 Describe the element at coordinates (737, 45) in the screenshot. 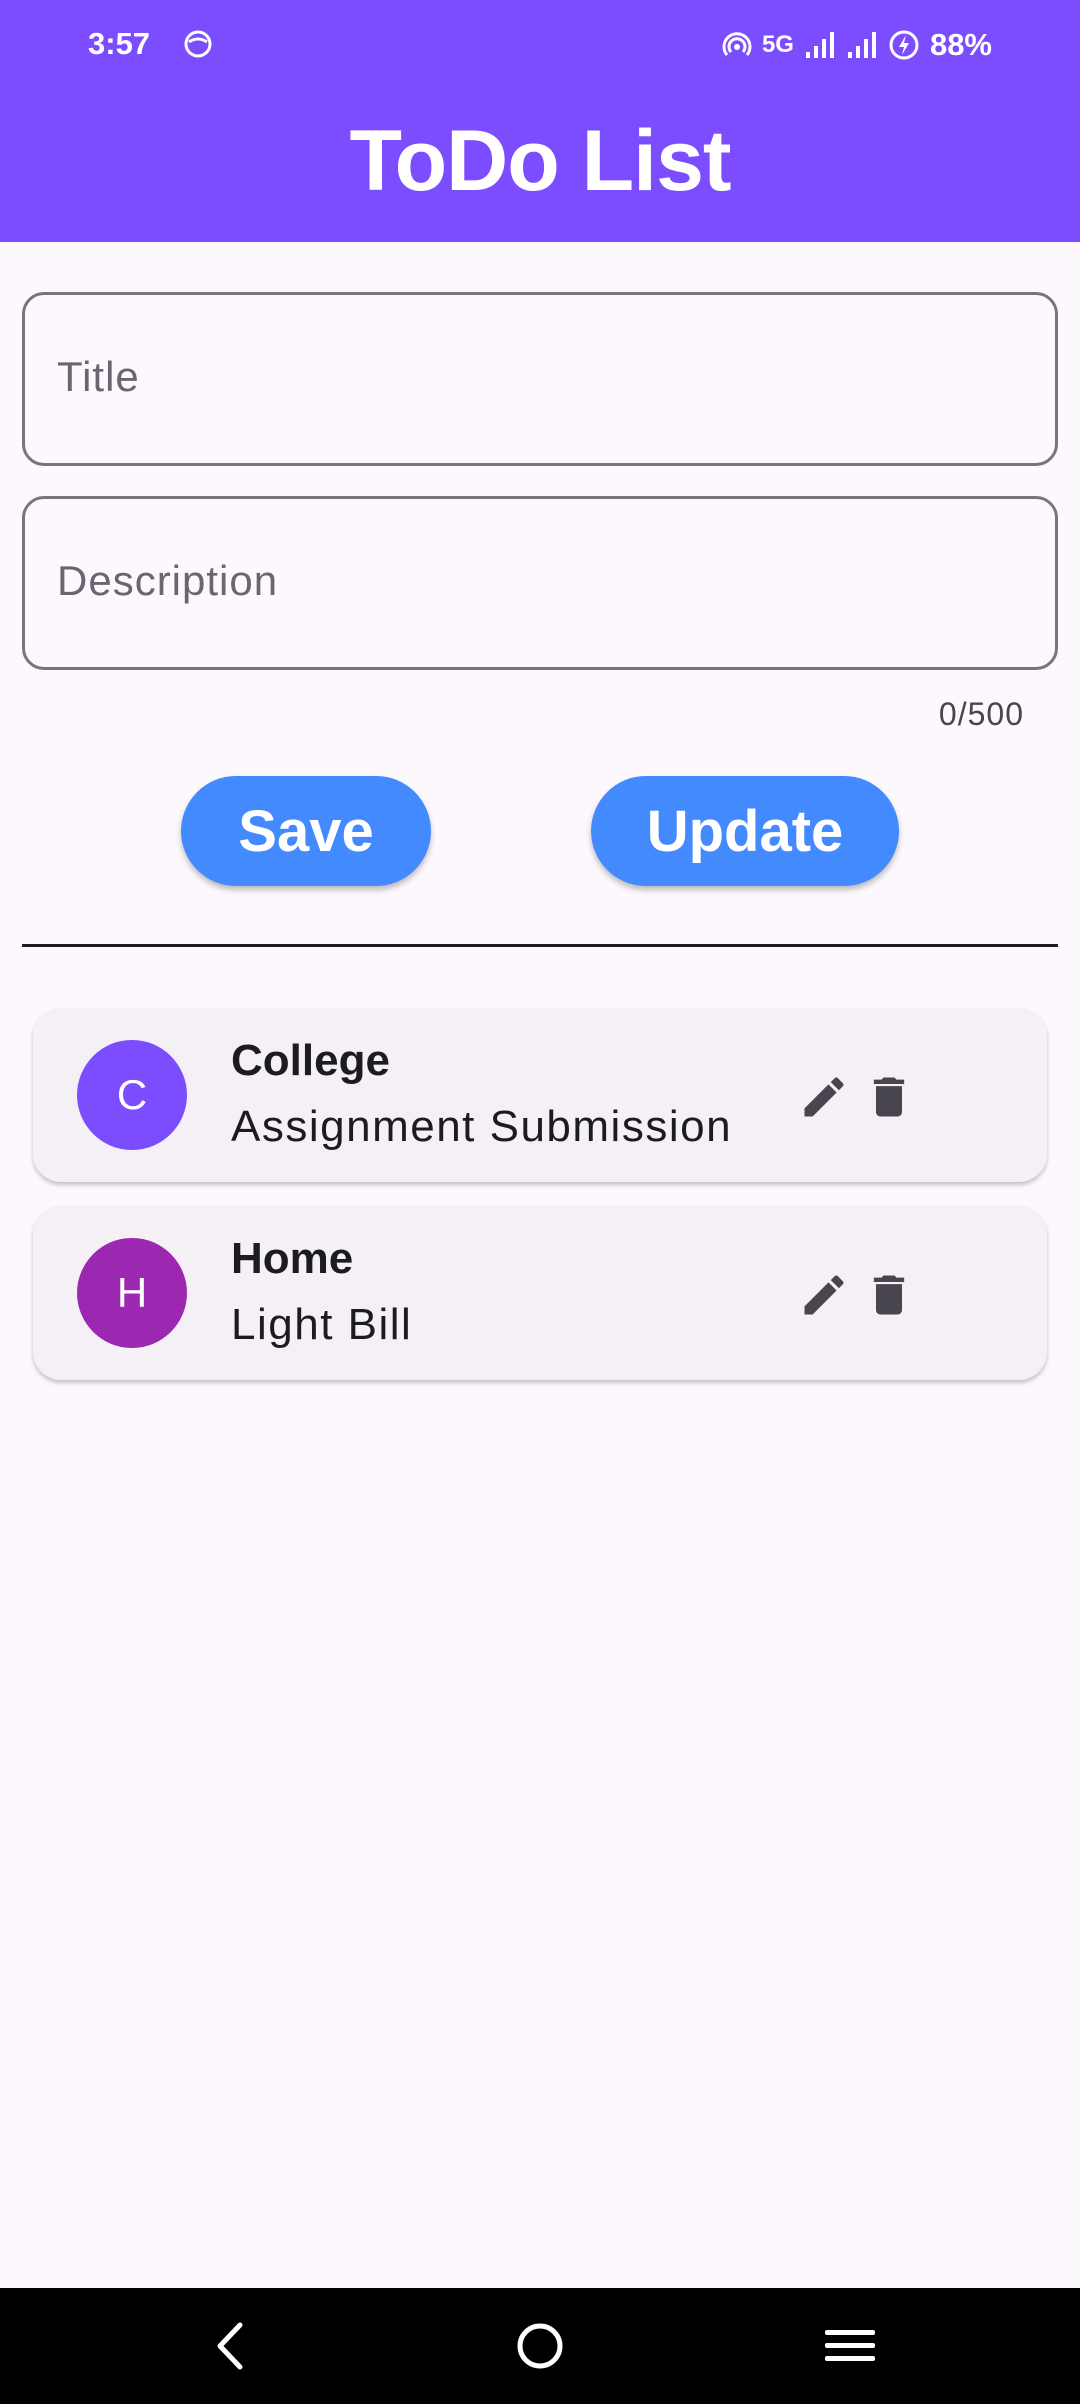

I see `hotspot-icon` at that location.